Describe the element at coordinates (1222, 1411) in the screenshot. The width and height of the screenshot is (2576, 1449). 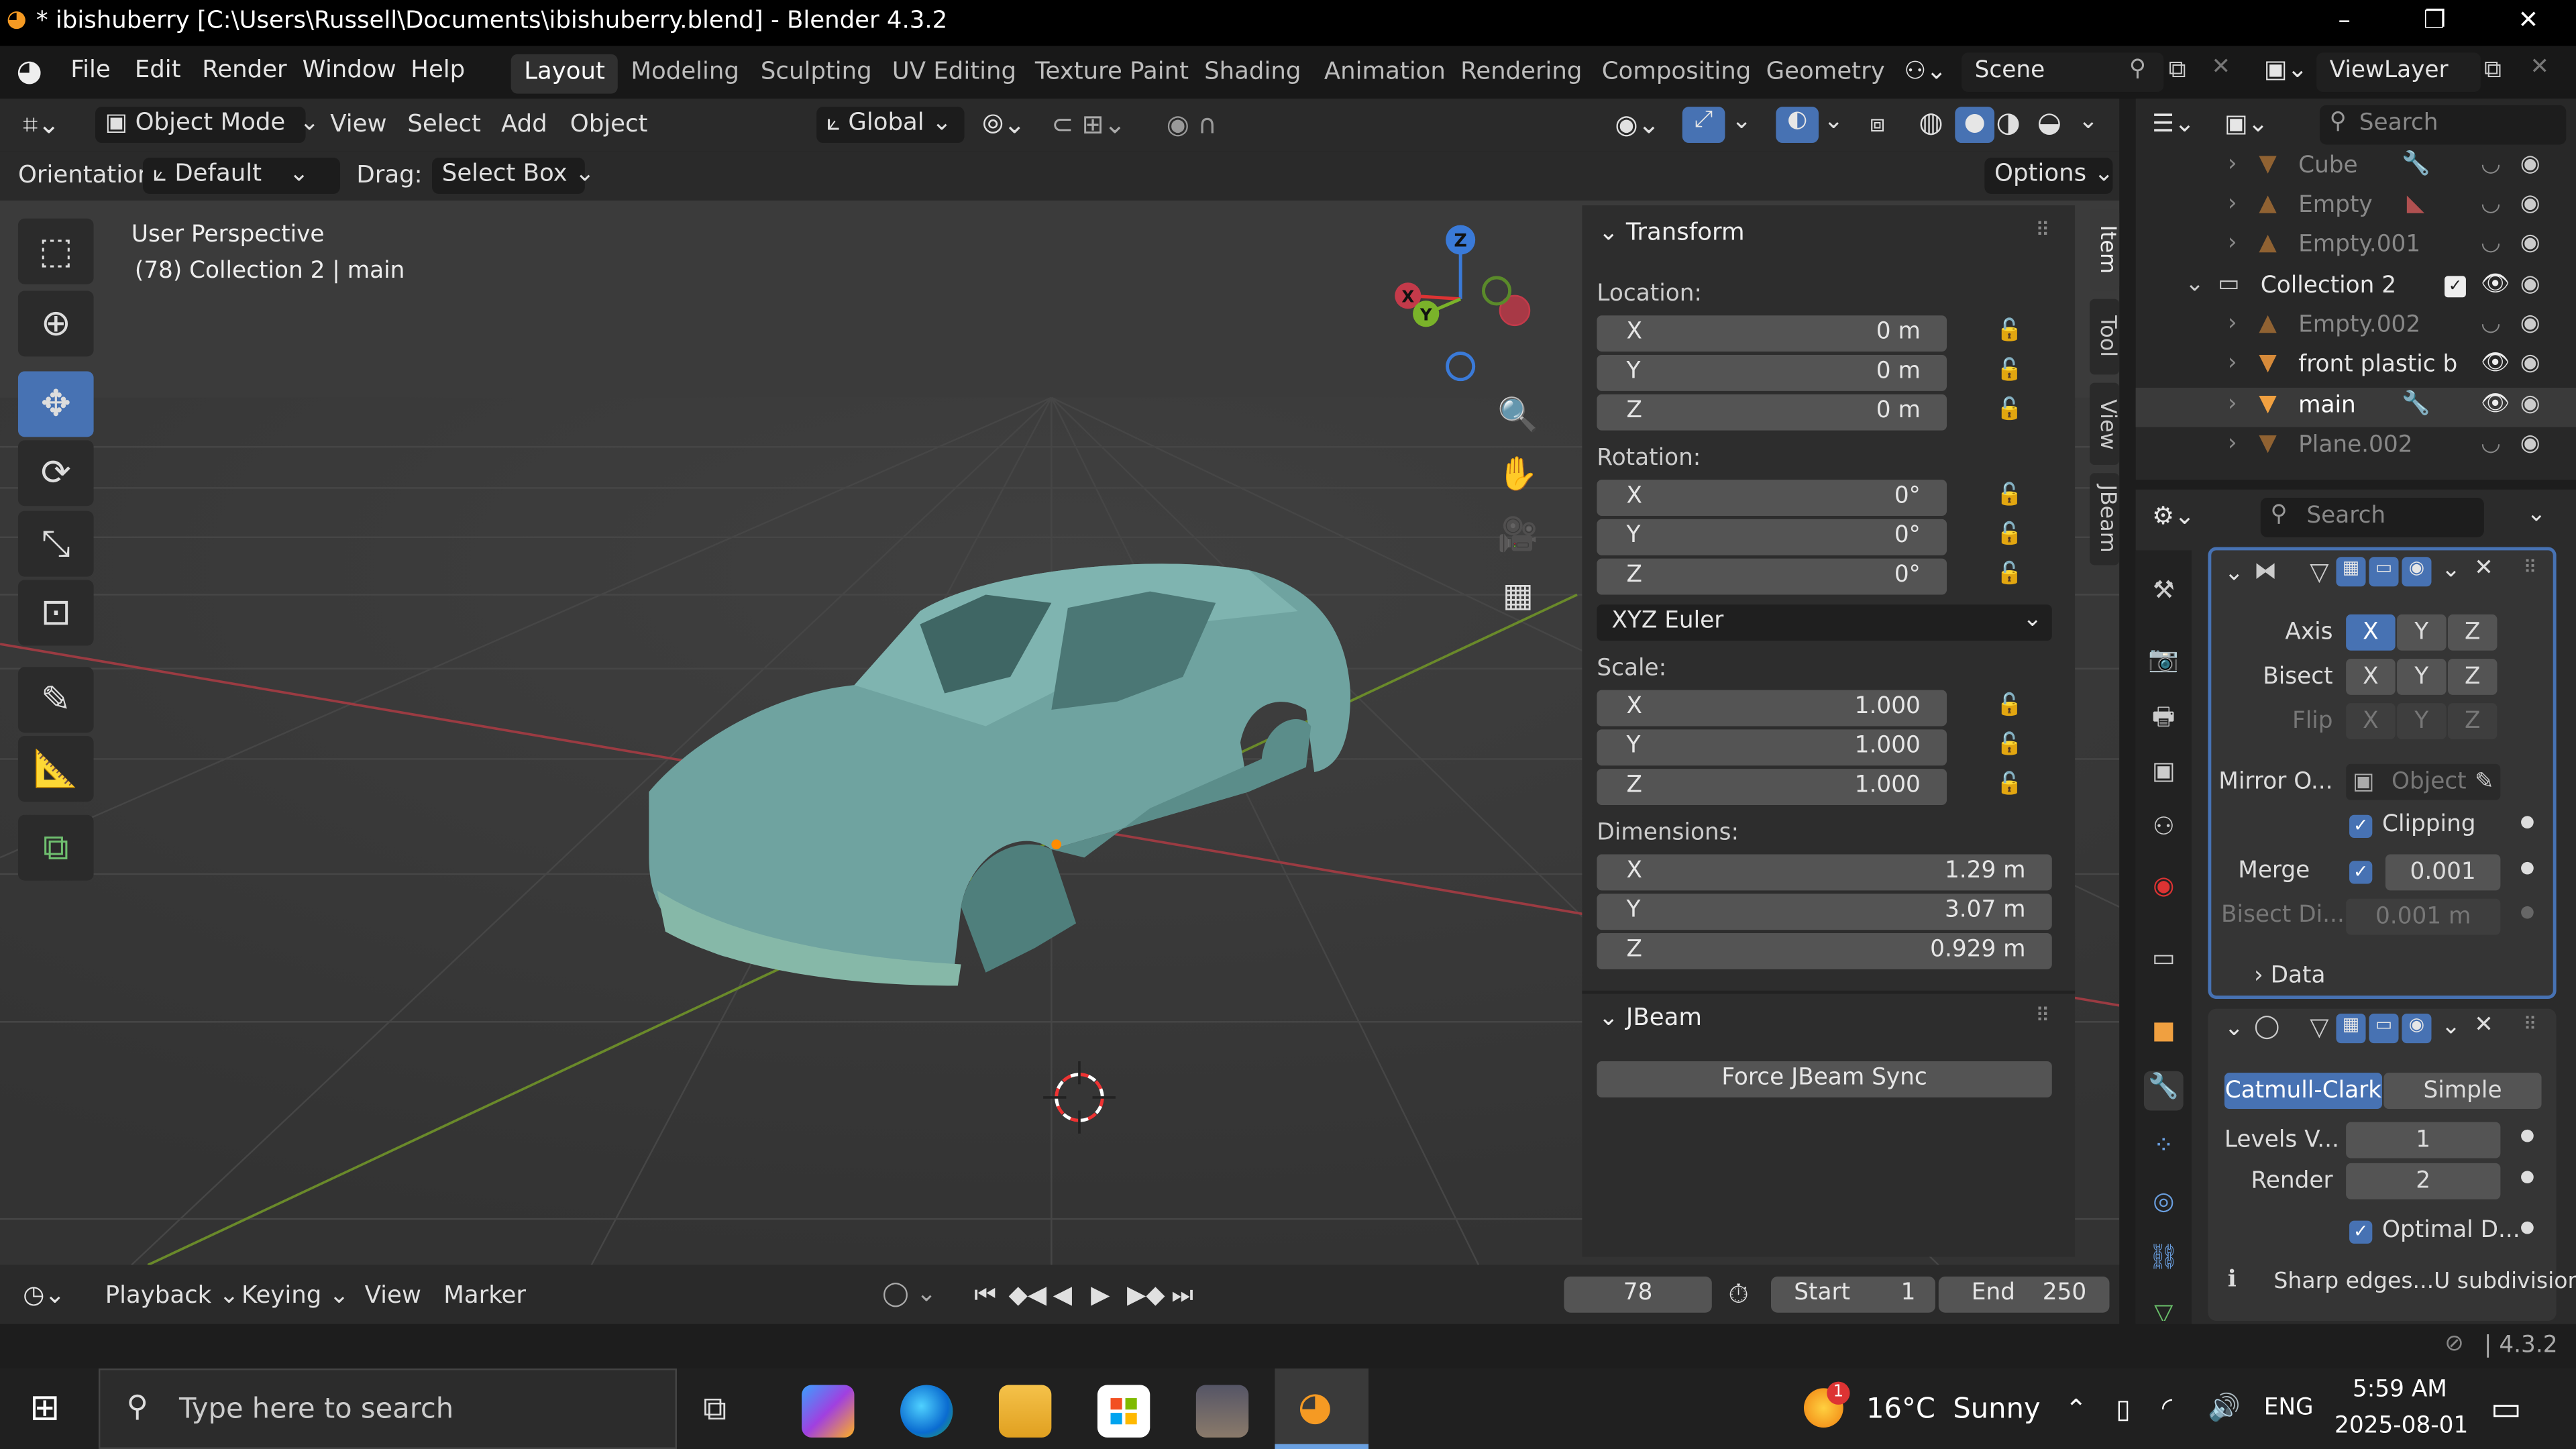
I see `photos-app-icon` at that location.